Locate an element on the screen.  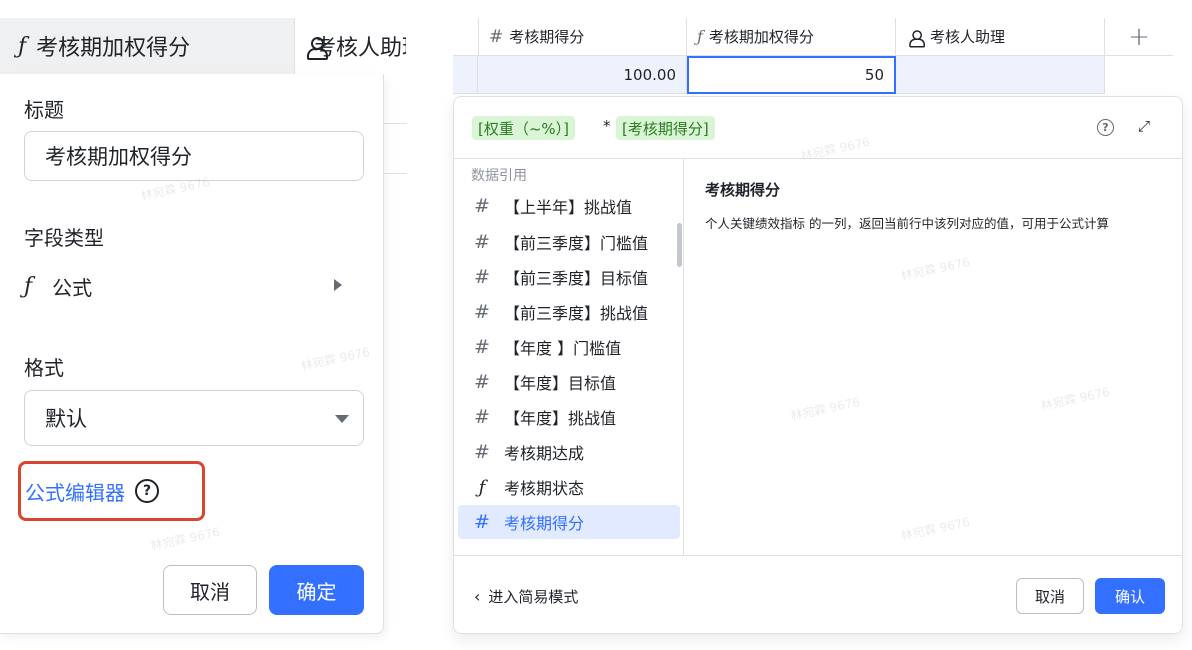
field-list-item-label: 【年度】目标值 is located at coordinates (560, 383).